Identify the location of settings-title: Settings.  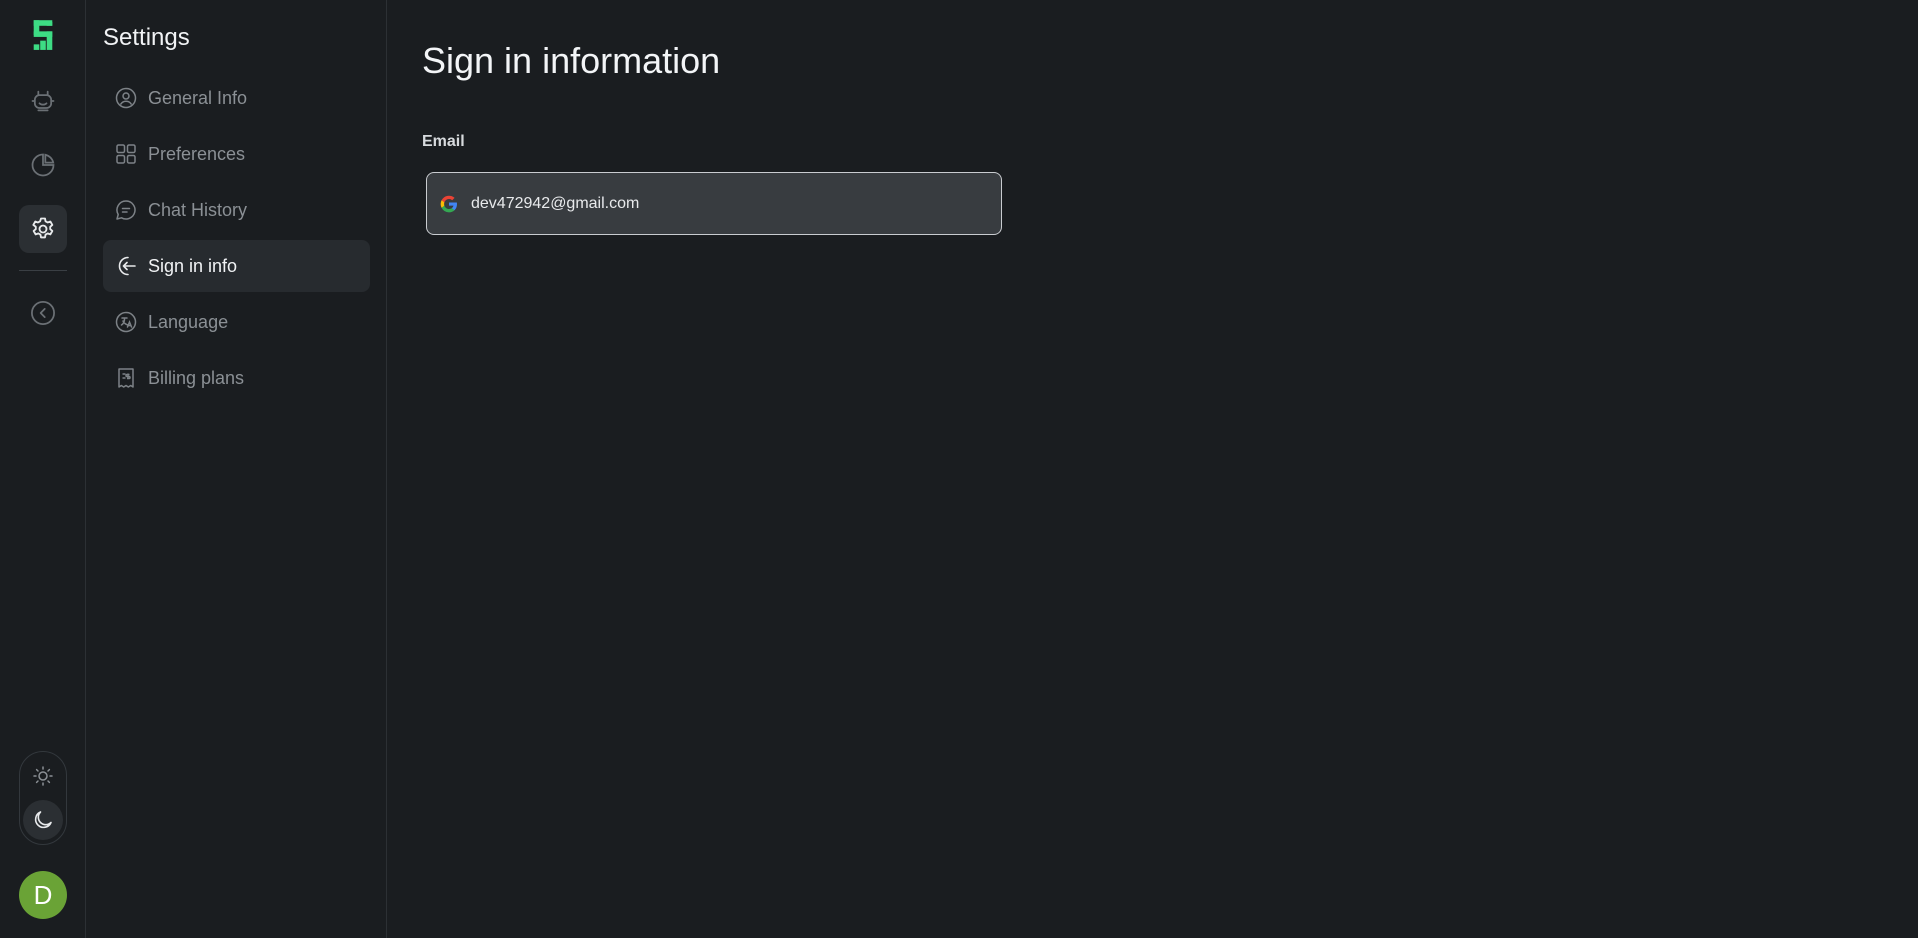
(146, 37).